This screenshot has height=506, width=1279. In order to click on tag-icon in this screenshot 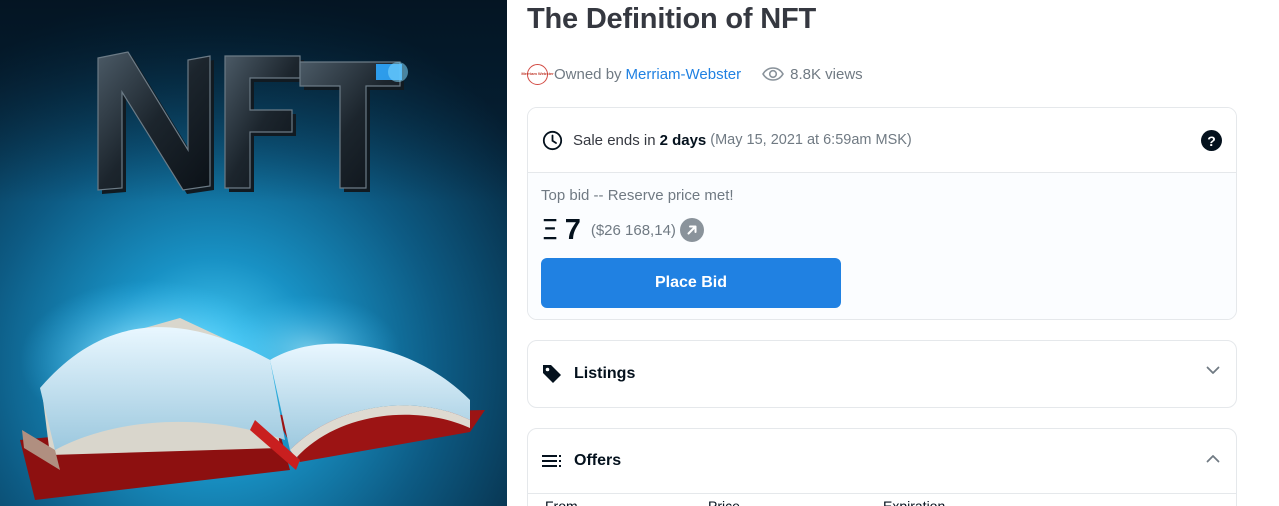, I will do `click(552, 374)`.